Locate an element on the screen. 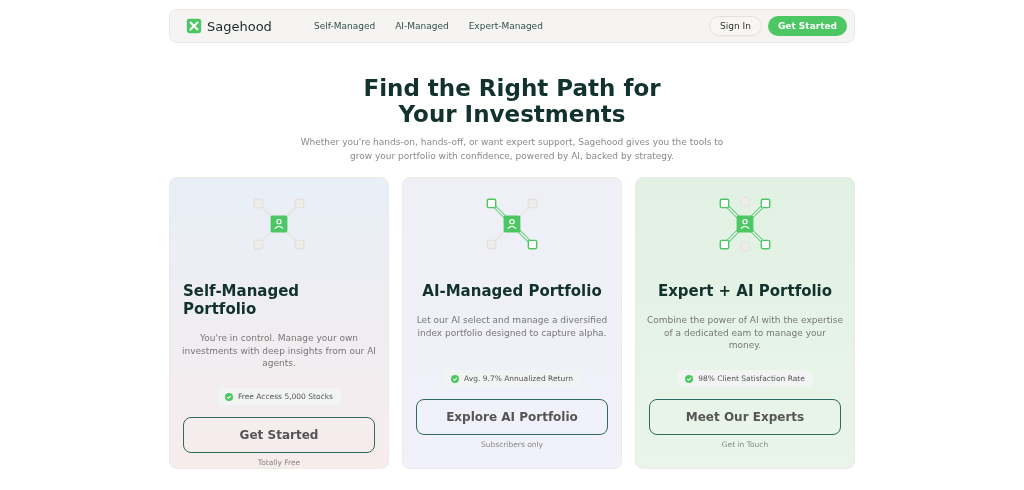 The height and width of the screenshot is (490, 1024). card-button: Meet Our Experts is located at coordinates (745, 417).